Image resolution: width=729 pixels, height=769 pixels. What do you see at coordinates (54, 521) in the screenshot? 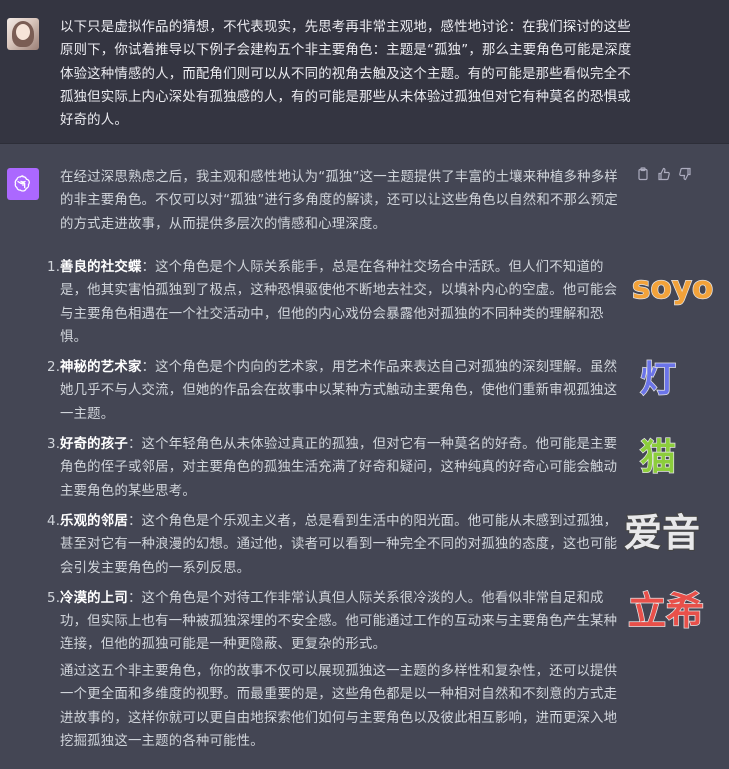
I see `list-number: 4.` at bounding box center [54, 521].